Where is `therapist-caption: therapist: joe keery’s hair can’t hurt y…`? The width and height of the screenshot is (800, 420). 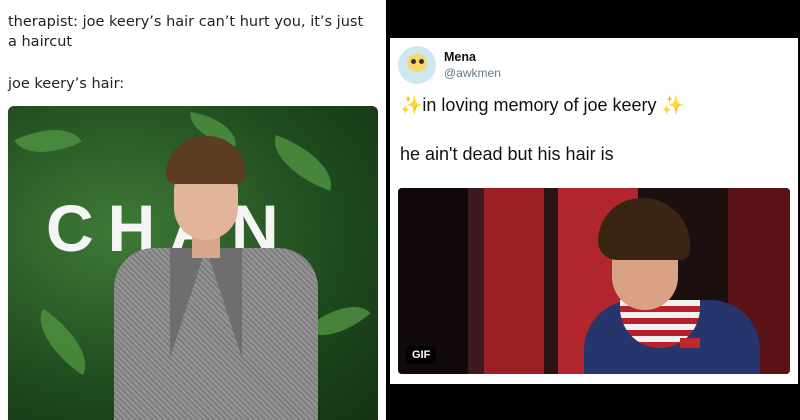 therapist-caption: therapist: joe keery’s hair can’t hurt y… is located at coordinates (186, 32).